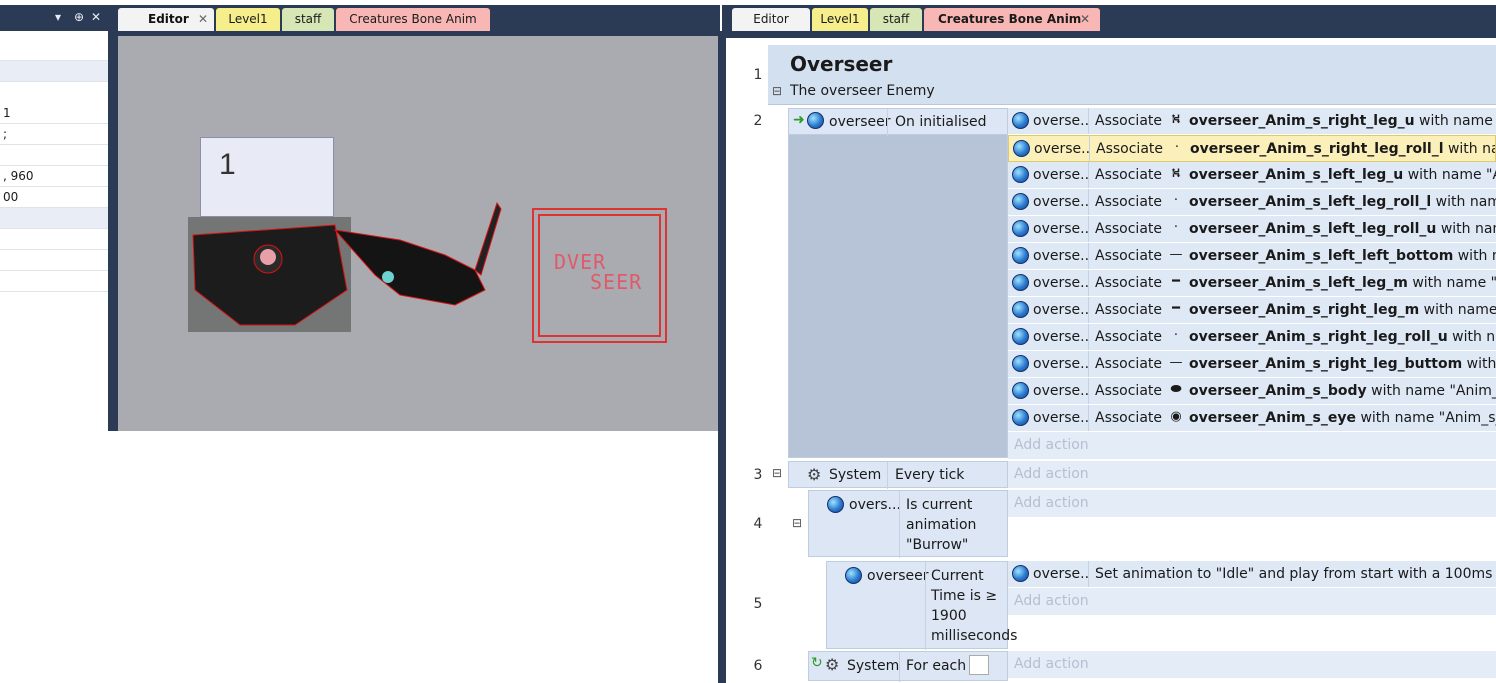 This screenshot has height=683, width=1496. What do you see at coordinates (413, 19) in the screenshot?
I see `tab-creatures-left: Creatures Bone Anim` at bounding box center [413, 19].